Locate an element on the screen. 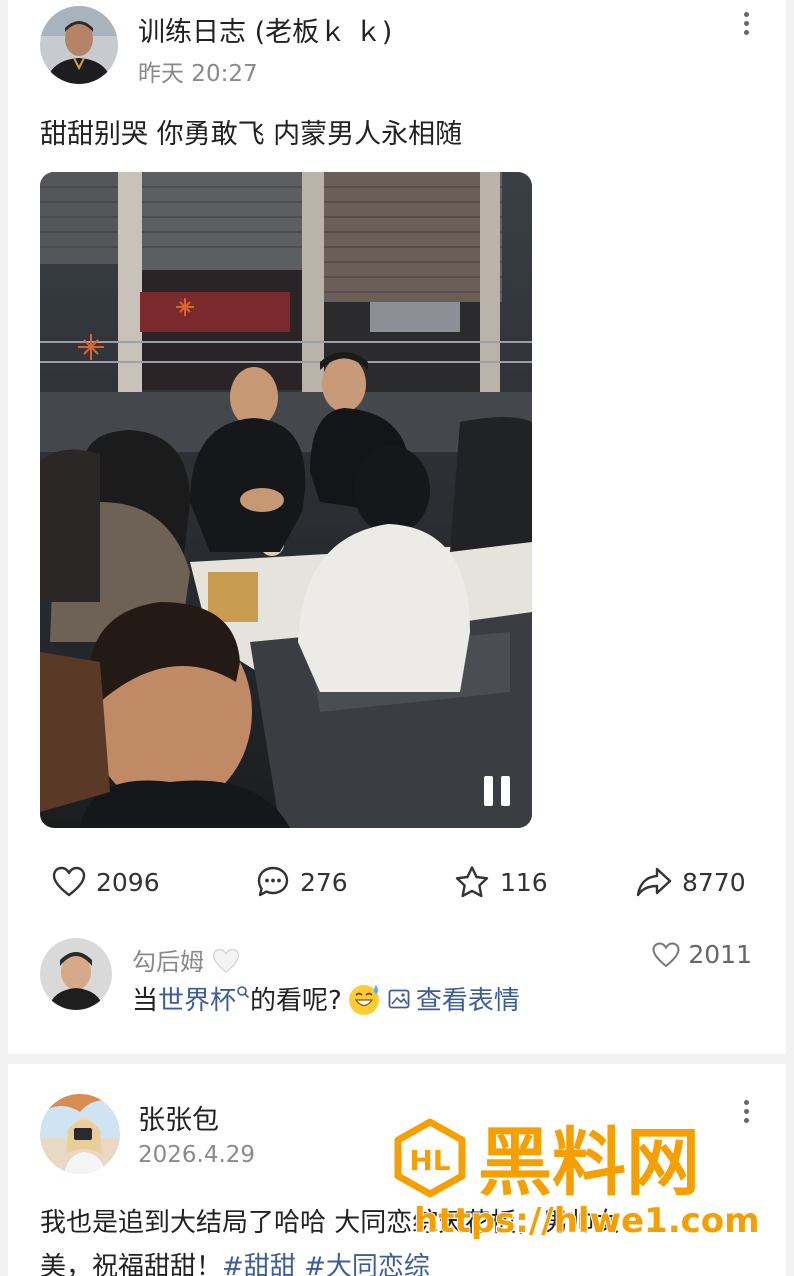 This screenshot has width=794, height=1276. watermark-logo: HL 黑料网 https://hlwe1.com is located at coordinates (577, 1180).